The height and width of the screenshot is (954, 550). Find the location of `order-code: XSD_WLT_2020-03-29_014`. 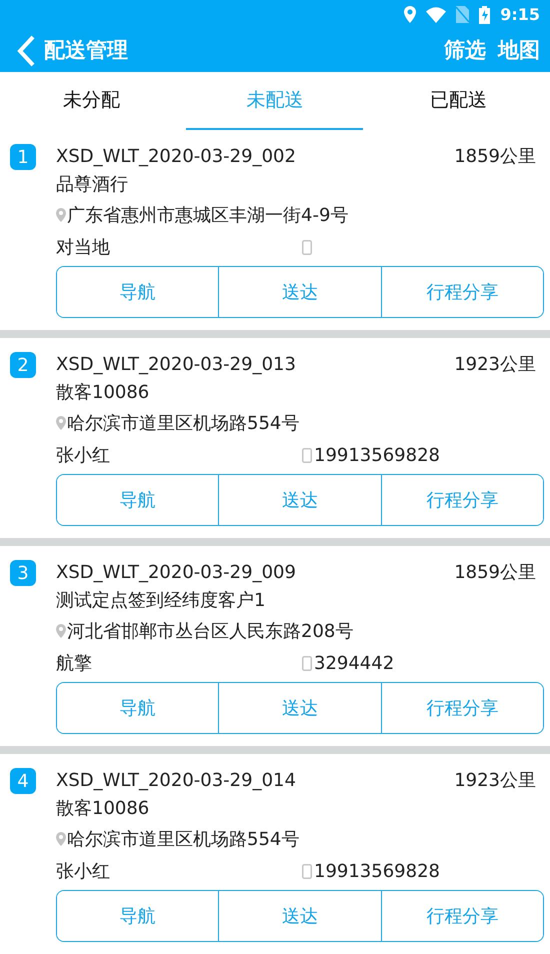

order-code: XSD_WLT_2020-03-29_014 is located at coordinates (176, 780).